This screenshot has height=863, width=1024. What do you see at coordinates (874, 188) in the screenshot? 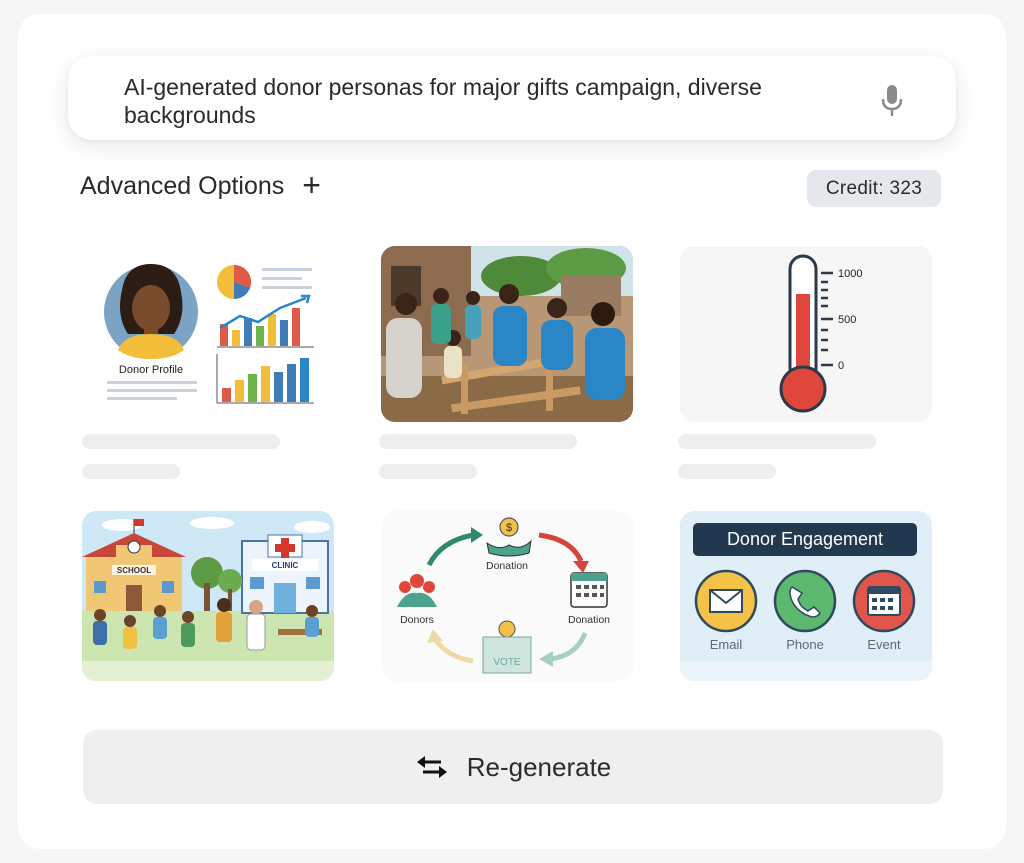
I see `credit-badge: Credit: 323` at bounding box center [874, 188].